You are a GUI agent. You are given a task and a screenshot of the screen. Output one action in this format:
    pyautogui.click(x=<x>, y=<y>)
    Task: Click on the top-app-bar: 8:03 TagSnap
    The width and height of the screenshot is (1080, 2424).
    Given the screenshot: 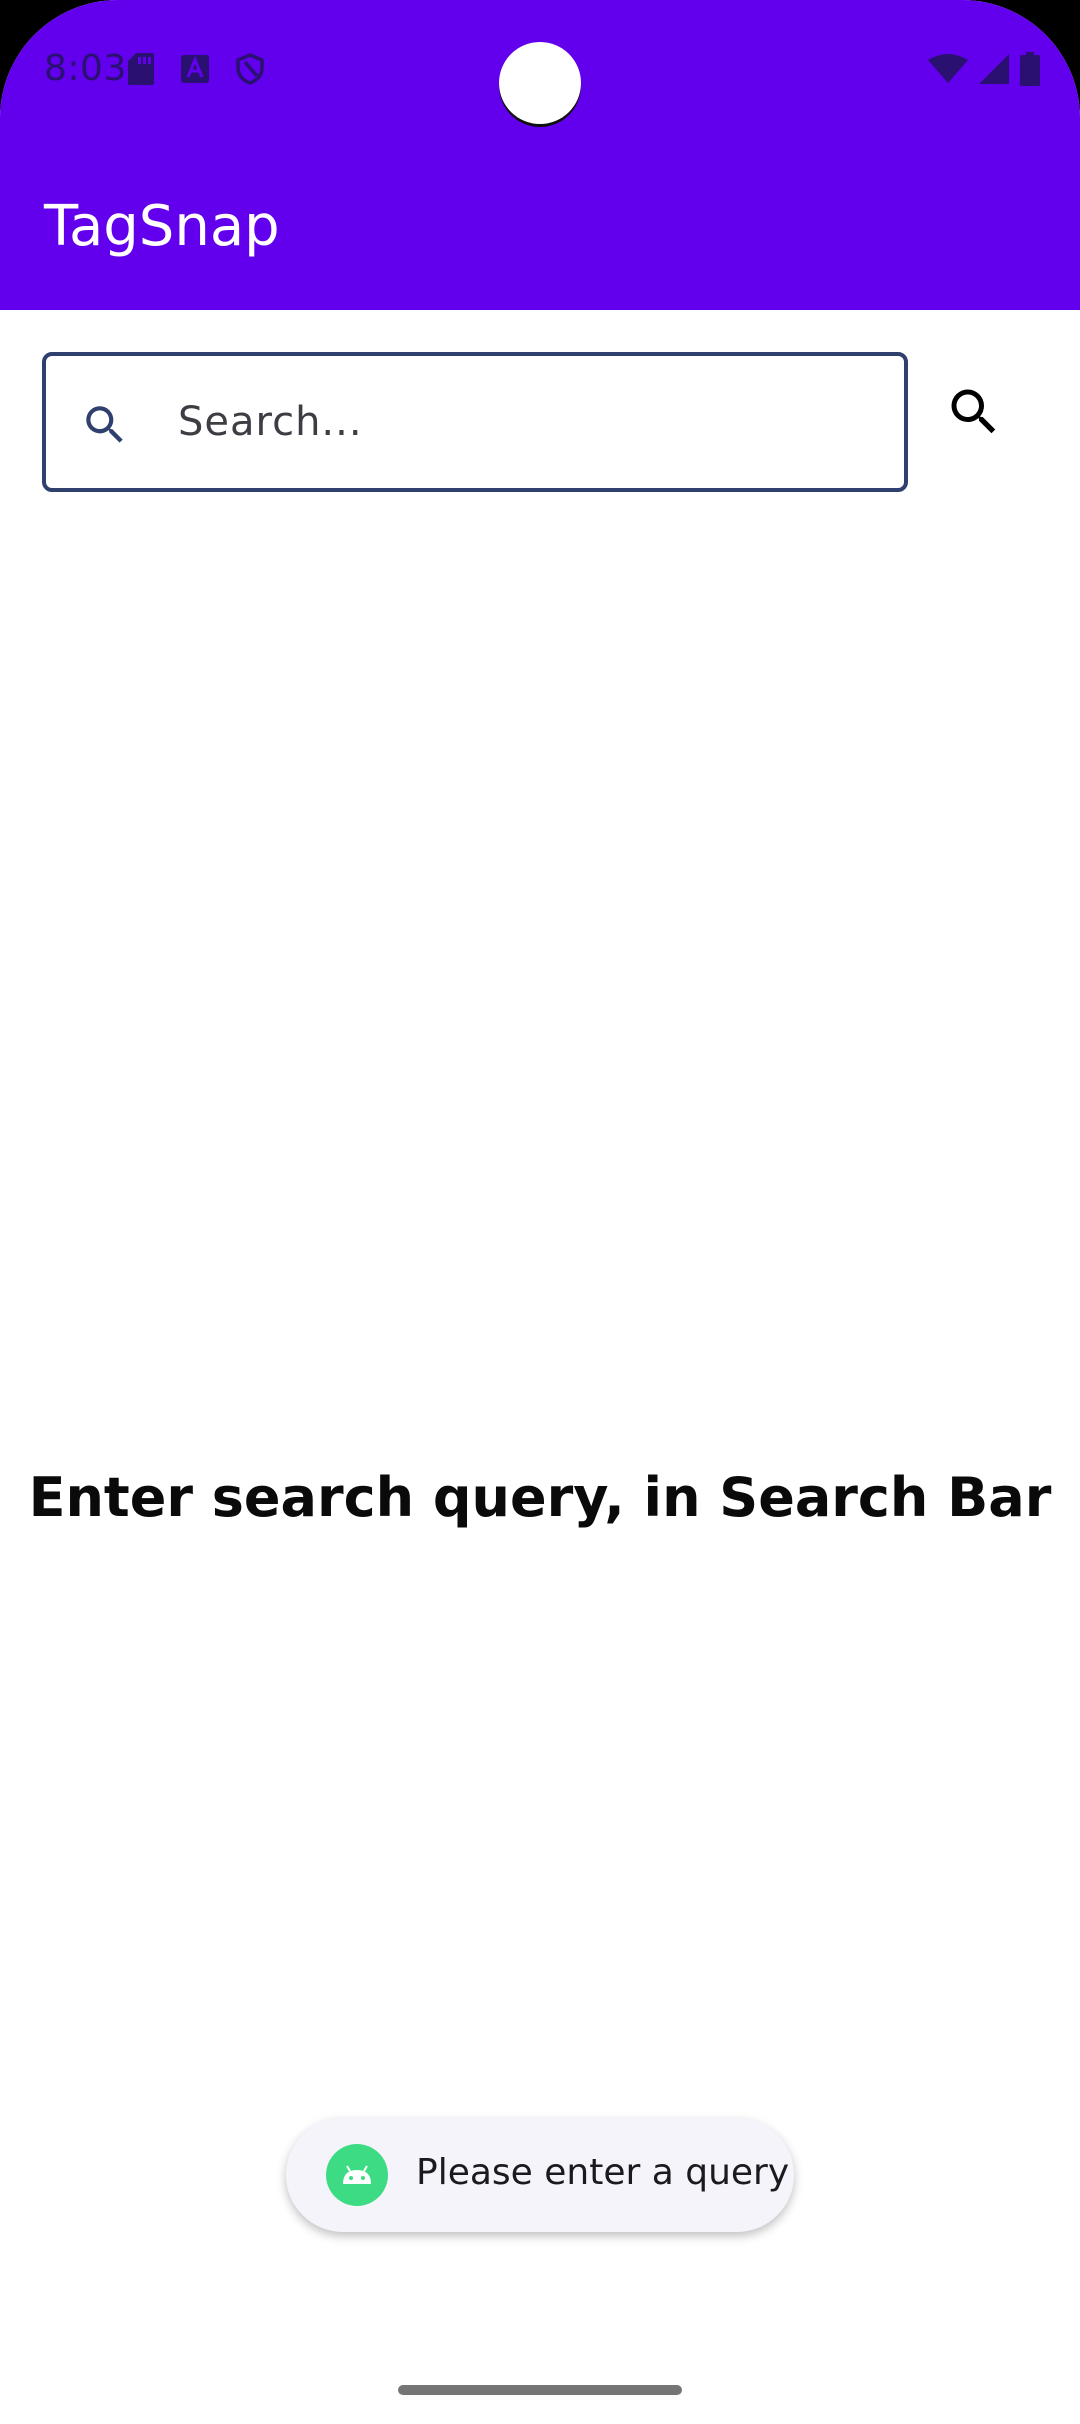 What is the action you would take?
    pyautogui.click(x=540, y=155)
    